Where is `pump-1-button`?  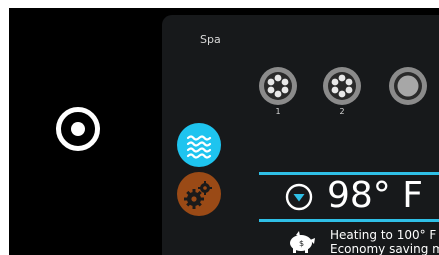
pump-1-button is located at coordinates (278, 86).